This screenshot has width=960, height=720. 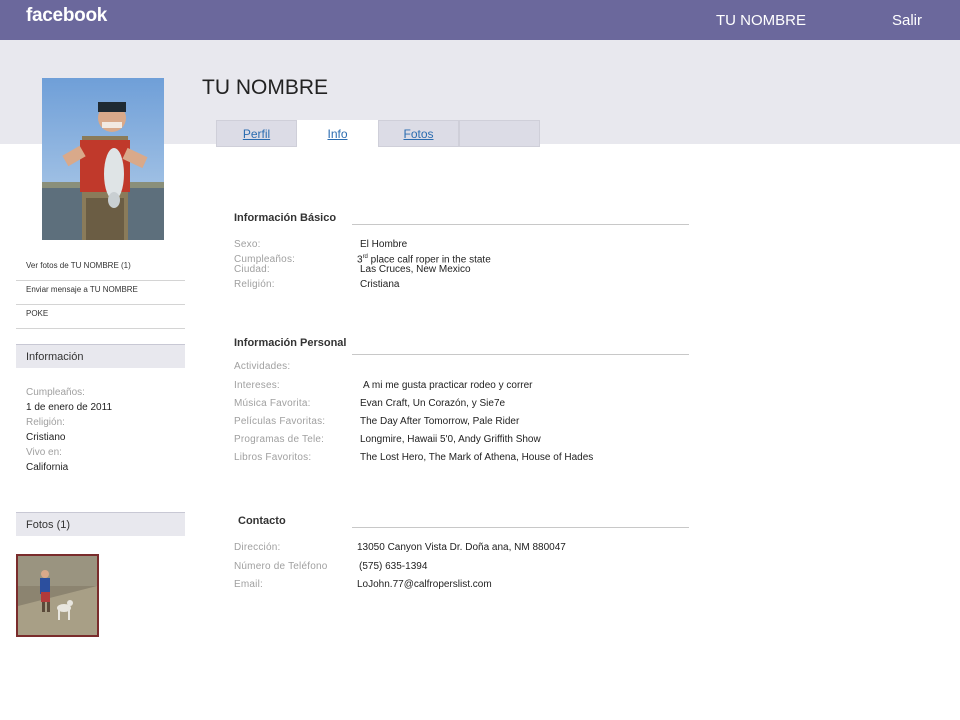 I want to click on tv-label: Programas de Tele:, so click(x=279, y=439).